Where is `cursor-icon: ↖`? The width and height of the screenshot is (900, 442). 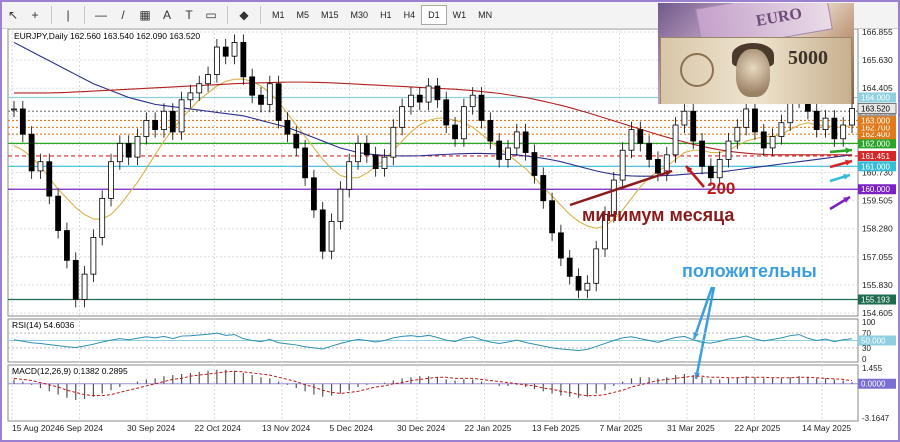 cursor-icon: ↖ is located at coordinates (13, 15).